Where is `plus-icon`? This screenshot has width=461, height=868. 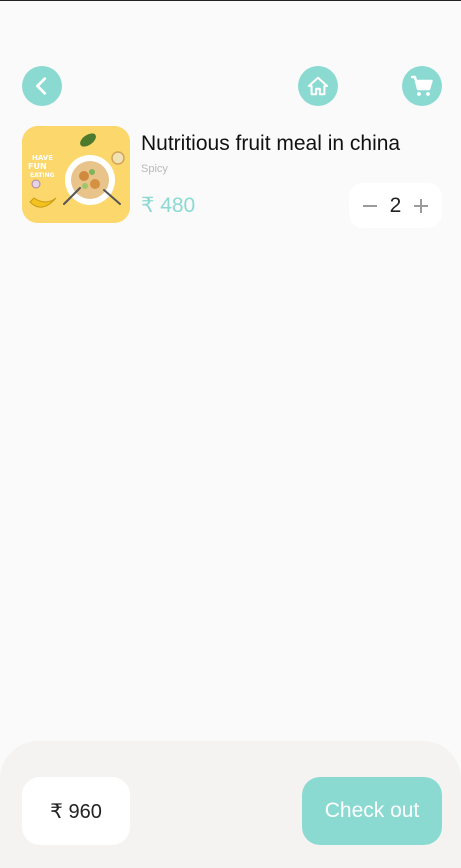
plus-icon is located at coordinates (421, 206).